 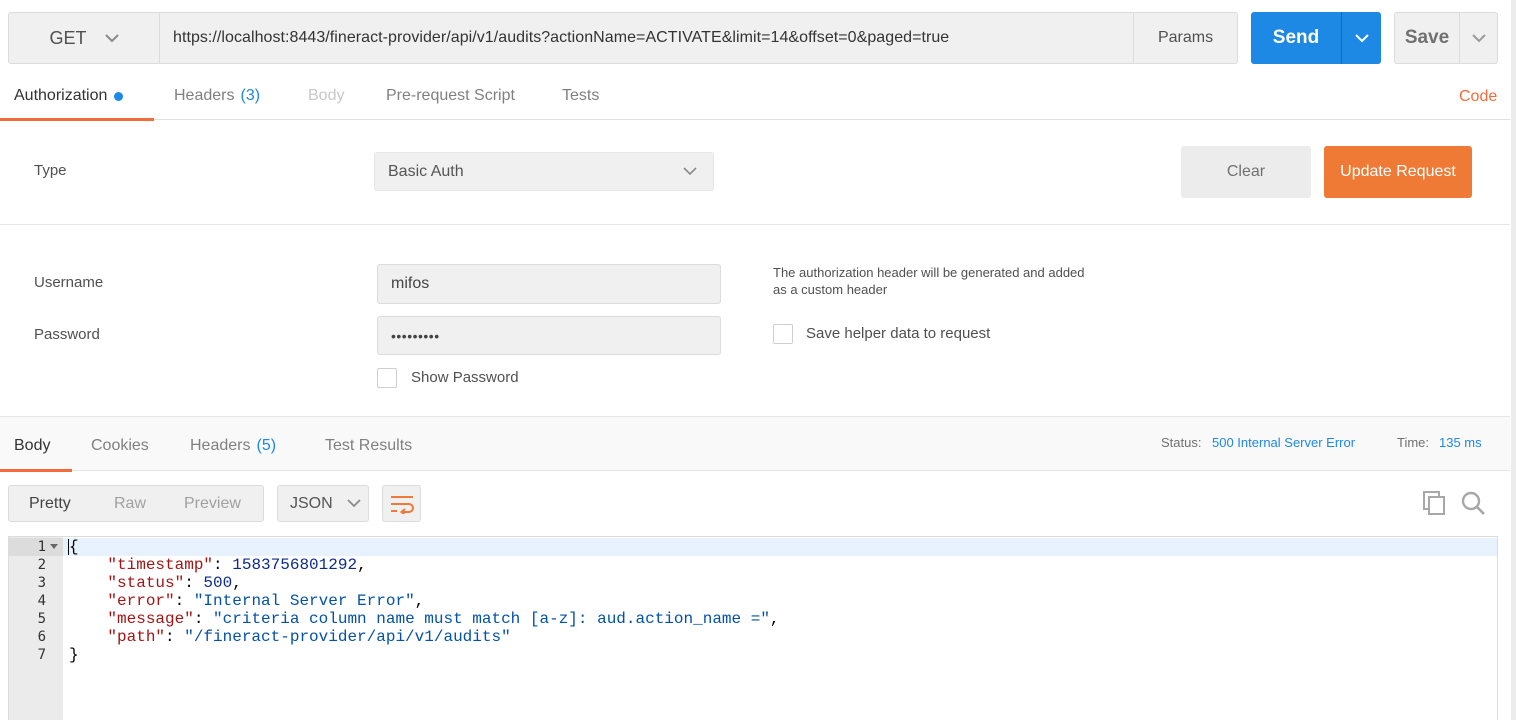 I want to click on time-label: Time:, so click(x=1413, y=442).